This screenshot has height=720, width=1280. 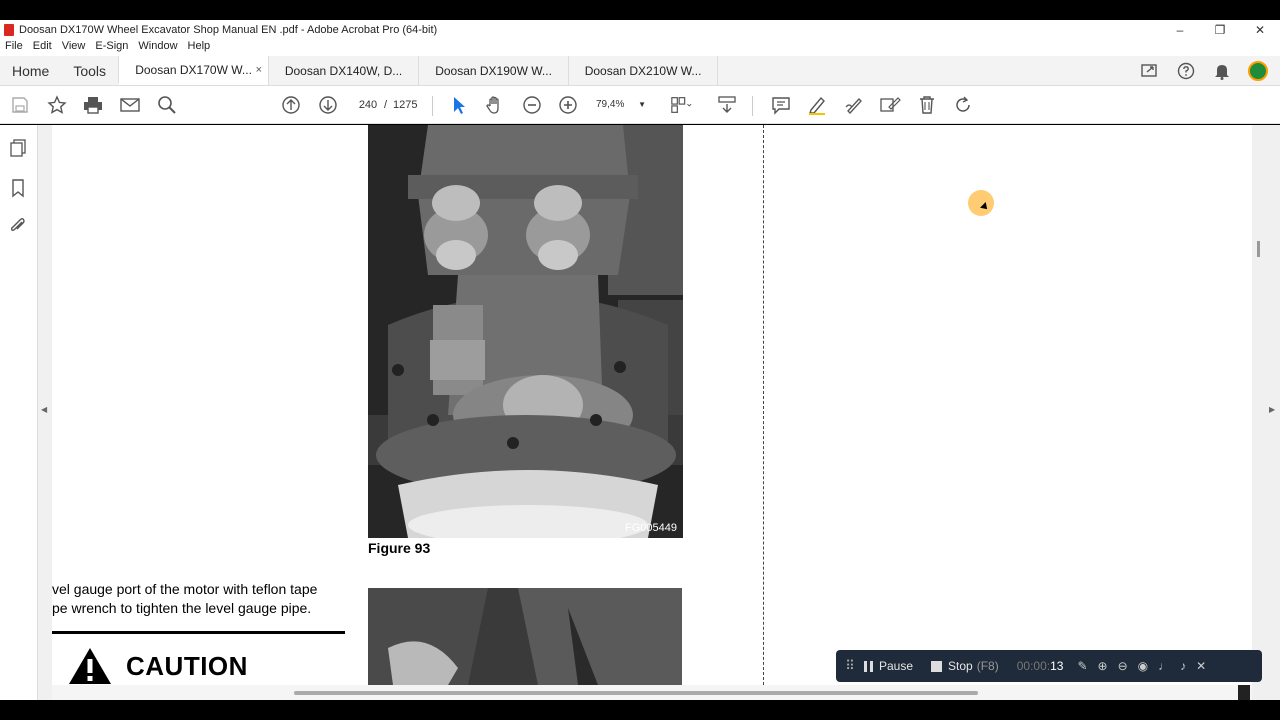 What do you see at coordinates (868, 666) in the screenshot?
I see `pause-icon` at bounding box center [868, 666].